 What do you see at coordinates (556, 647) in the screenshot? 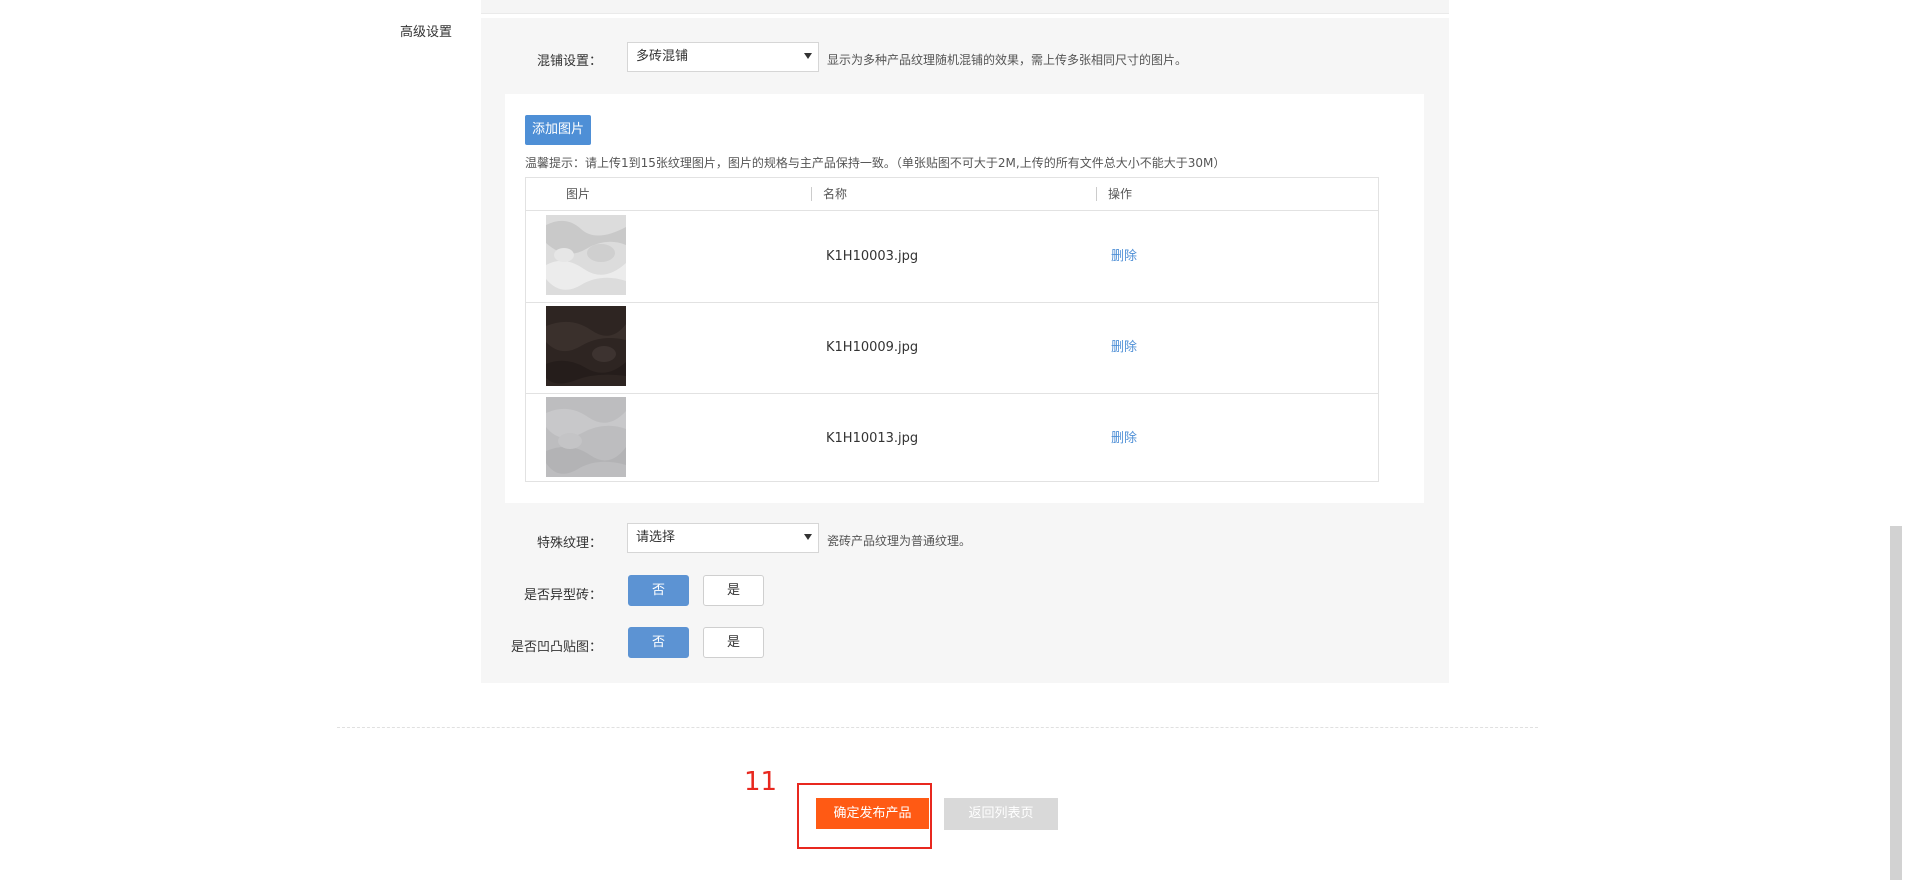
I see `bump-map-label: 是否凹凸贴图：` at bounding box center [556, 647].